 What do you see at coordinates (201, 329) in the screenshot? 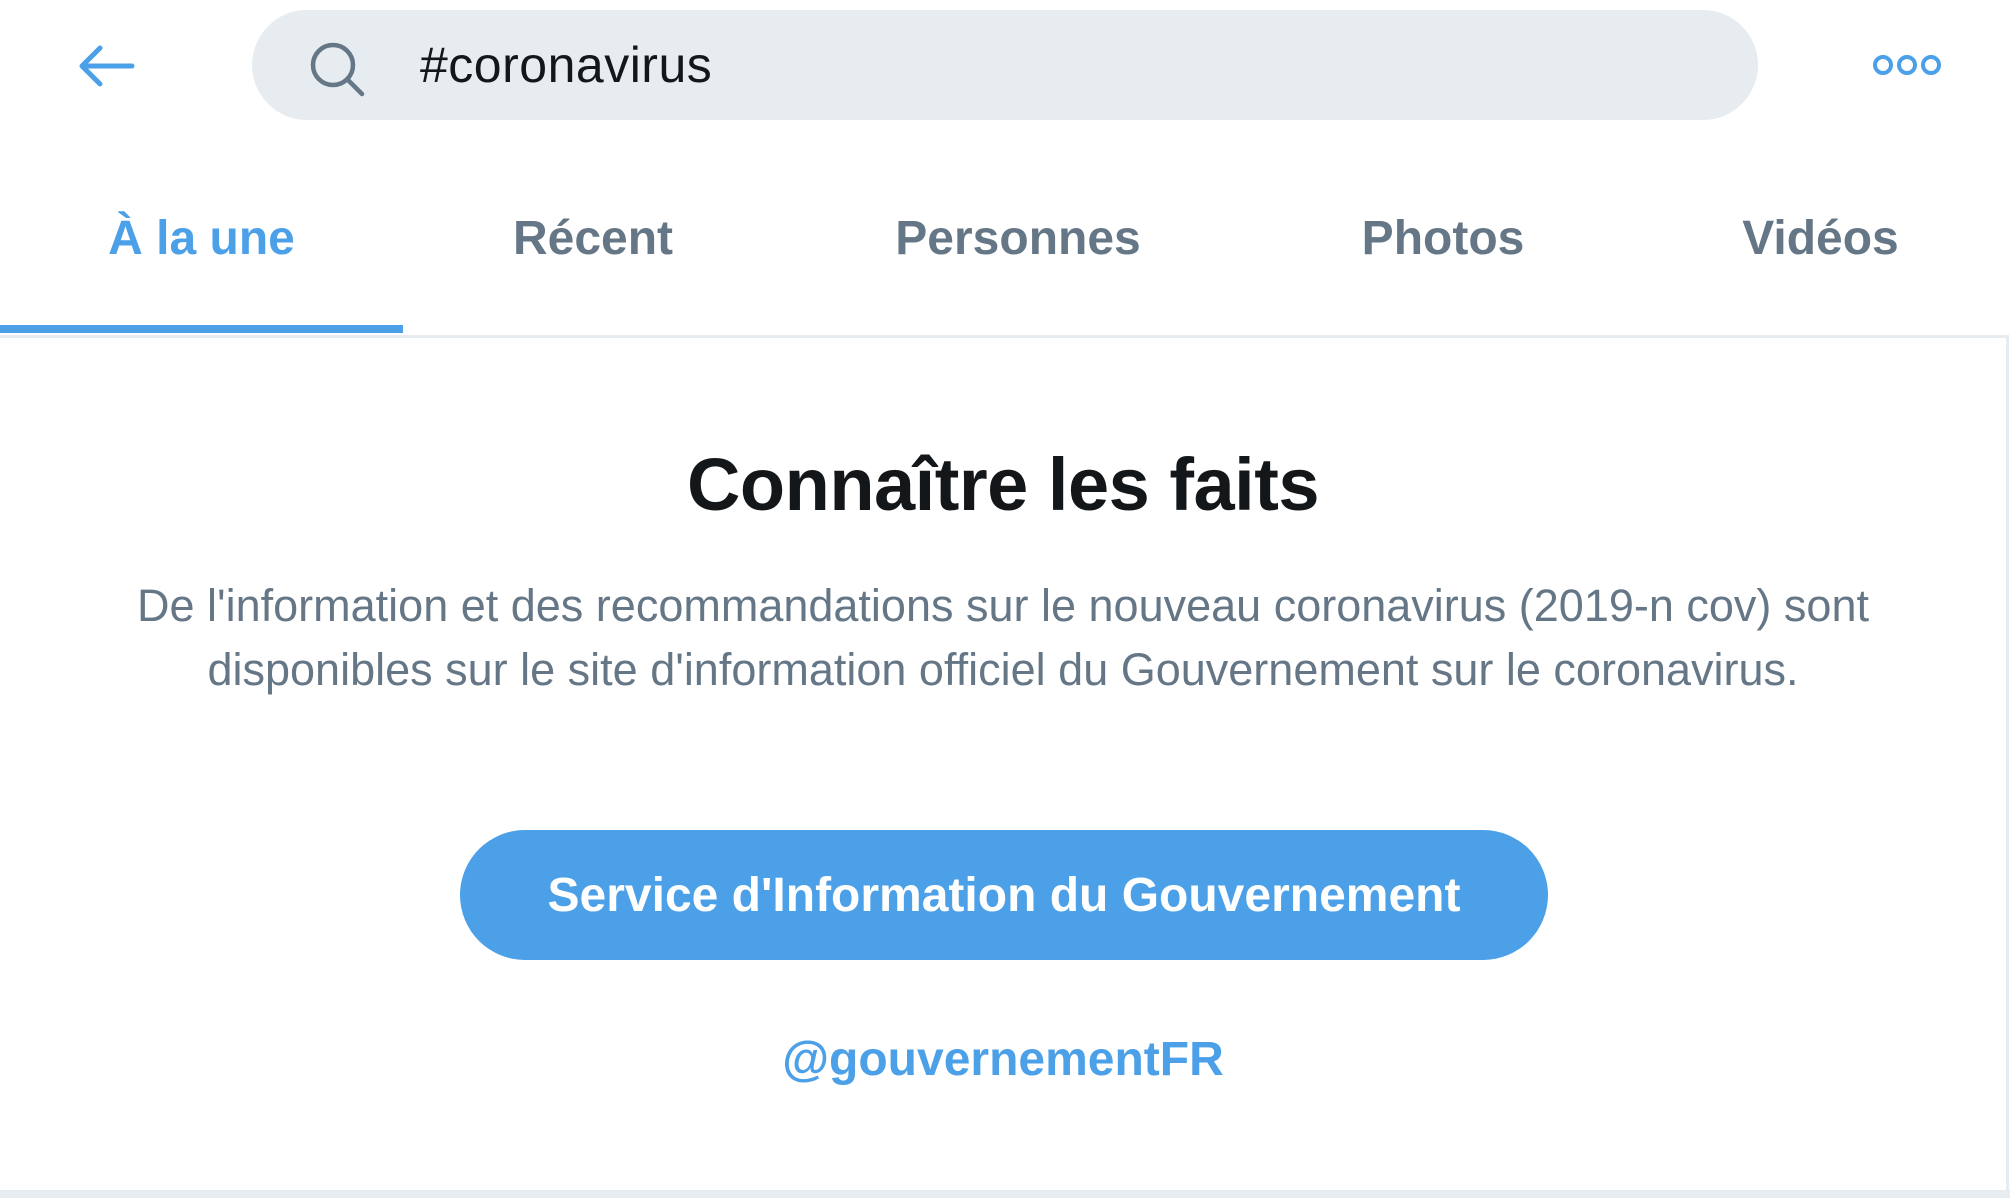
I see `active-tab-indicator` at bounding box center [201, 329].